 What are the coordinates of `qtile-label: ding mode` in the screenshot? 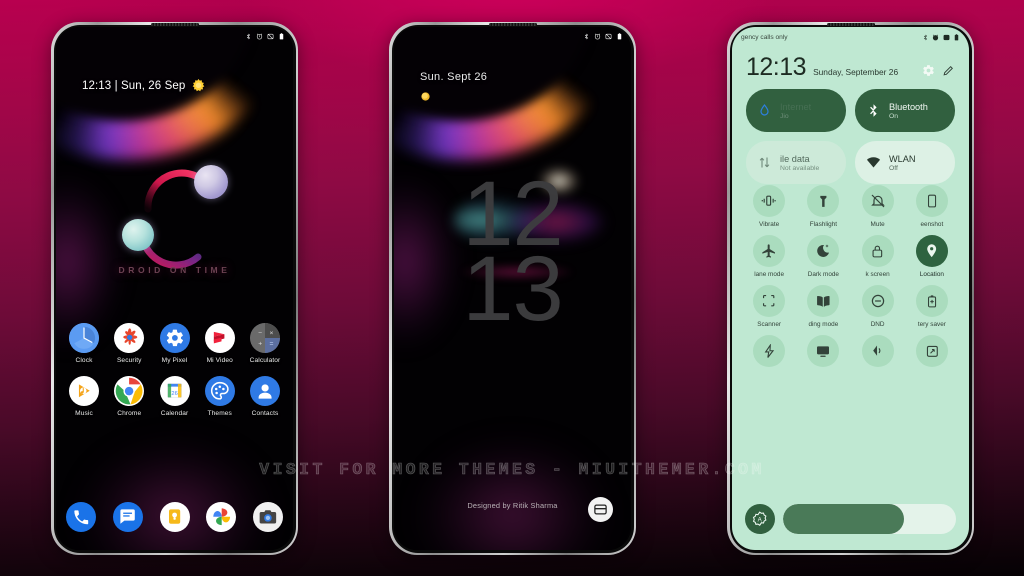 It's located at (823, 324).